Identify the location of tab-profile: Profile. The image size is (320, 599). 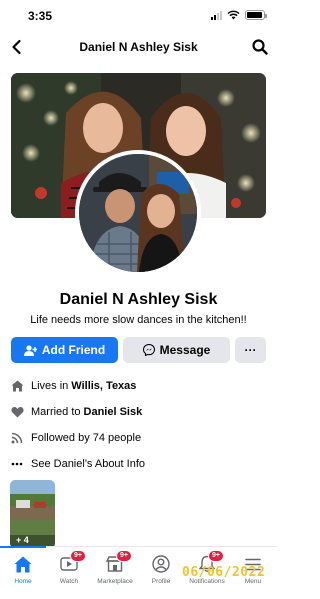
(161, 573).